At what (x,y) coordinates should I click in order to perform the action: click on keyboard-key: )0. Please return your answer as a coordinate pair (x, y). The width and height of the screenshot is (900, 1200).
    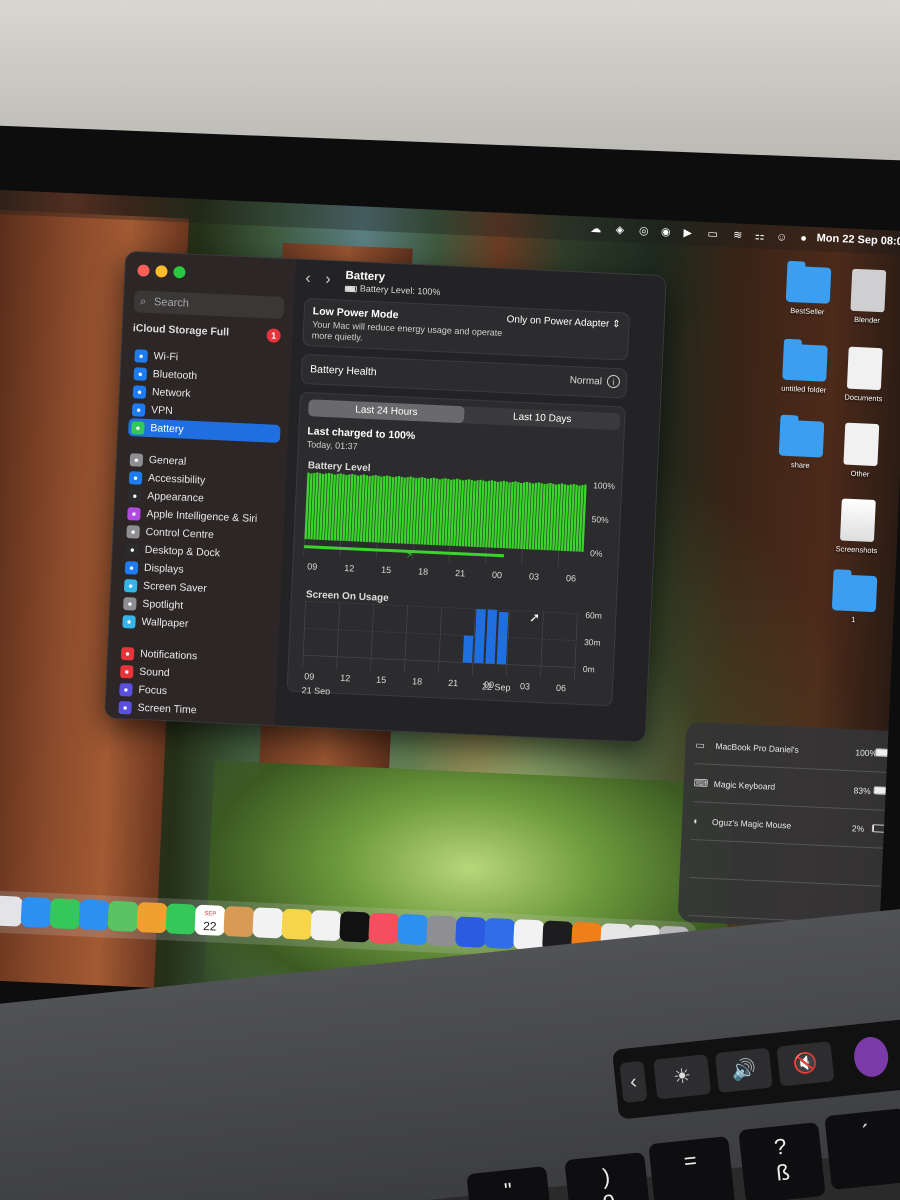
    Looking at the image, I should click on (608, 1176).